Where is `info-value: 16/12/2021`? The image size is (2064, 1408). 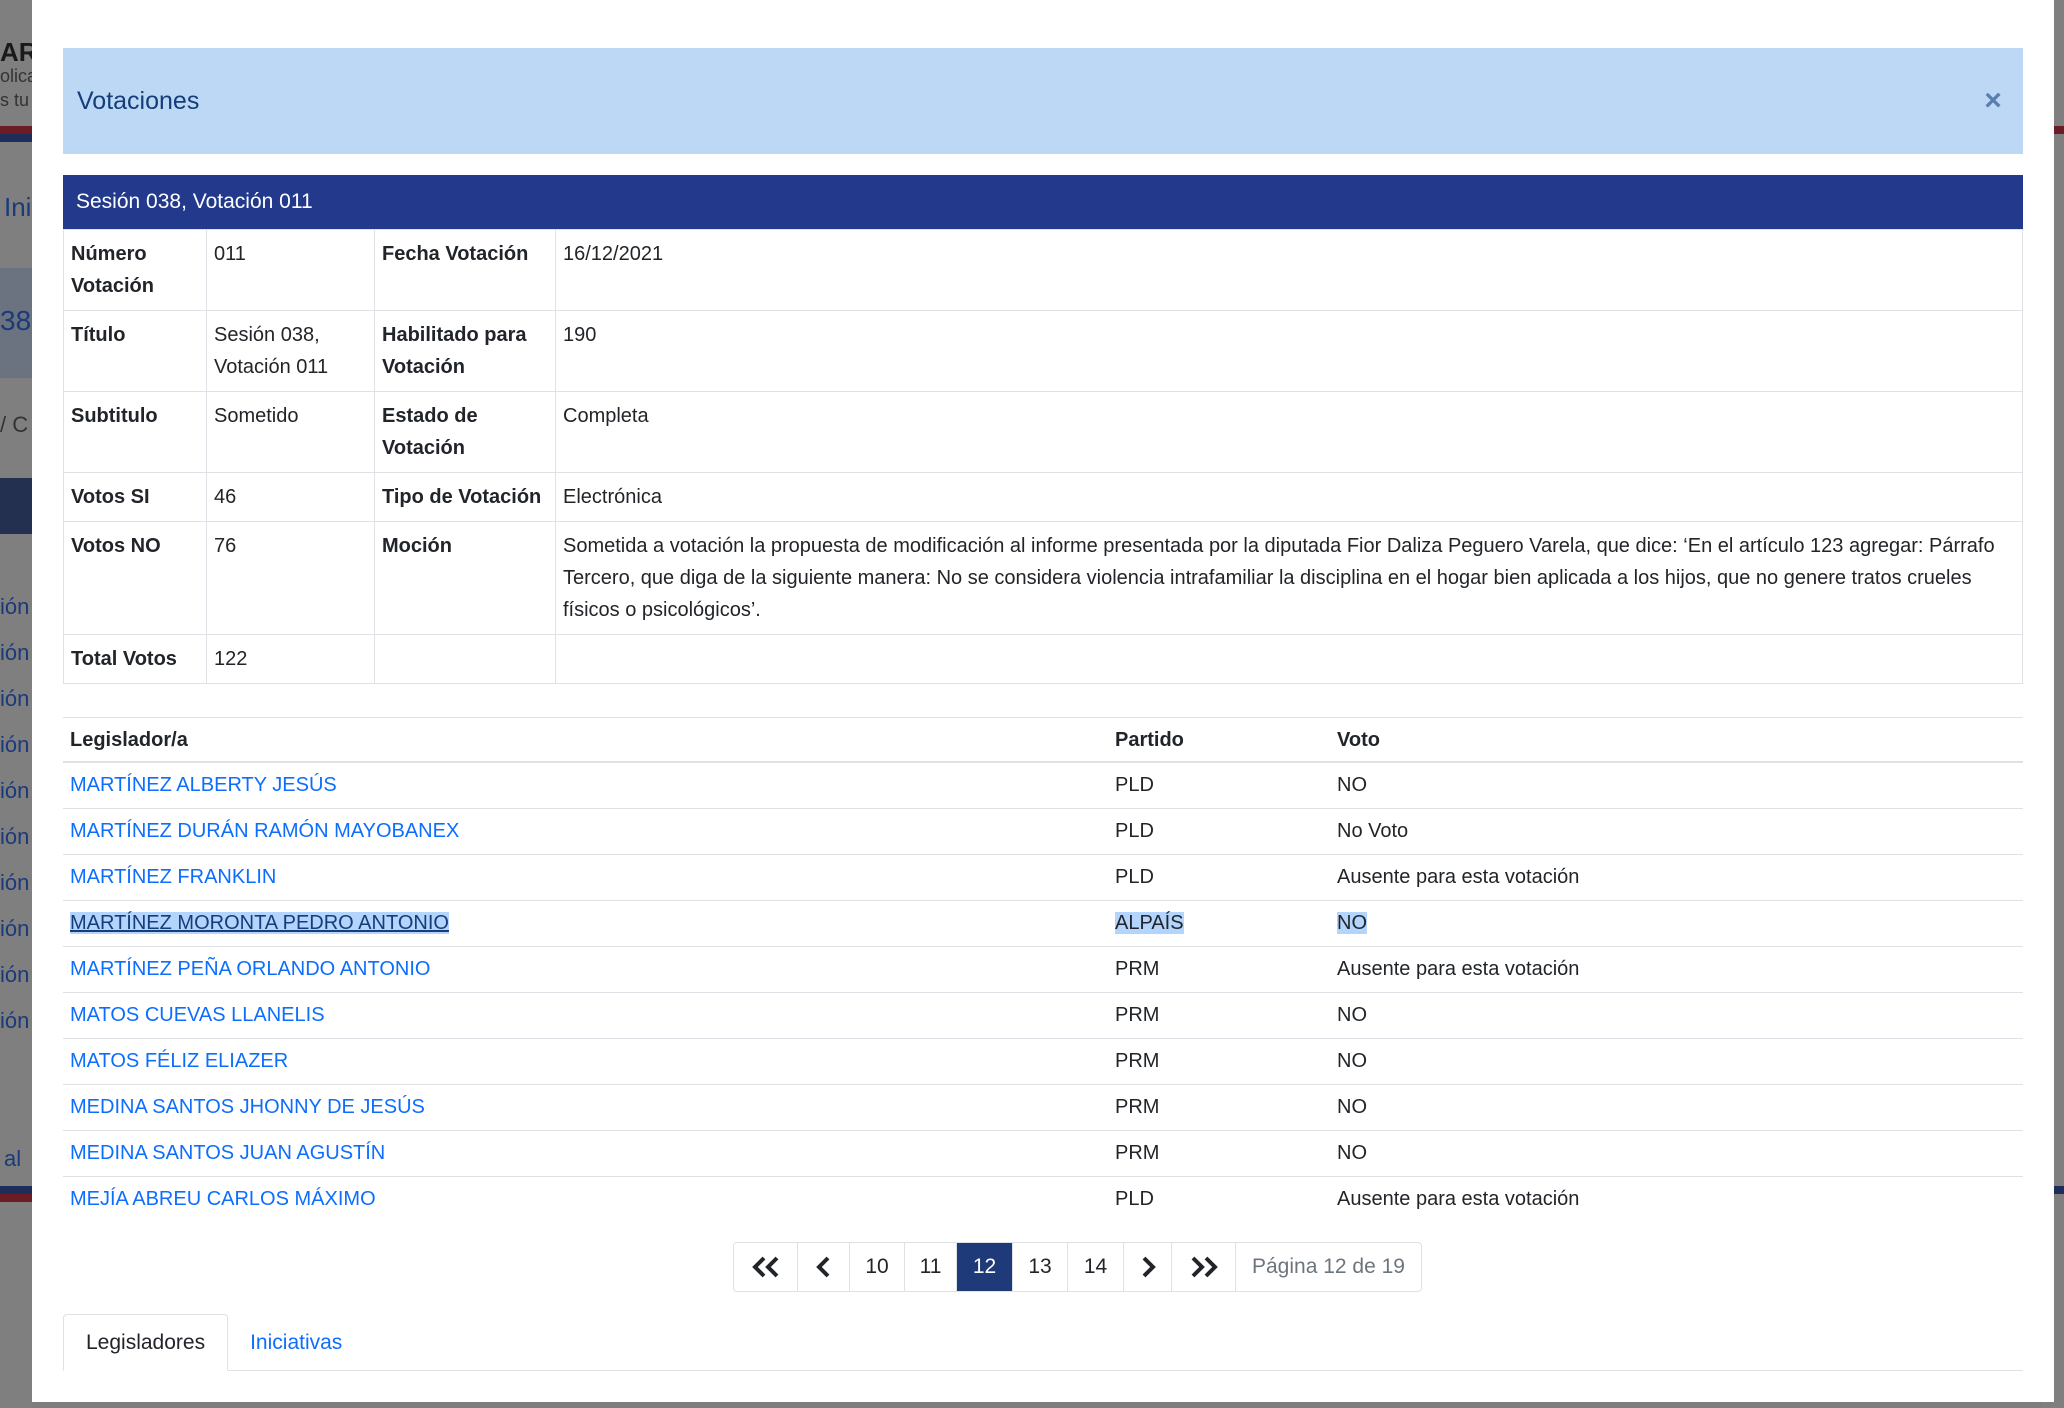 info-value: 16/12/2021 is located at coordinates (1289, 270).